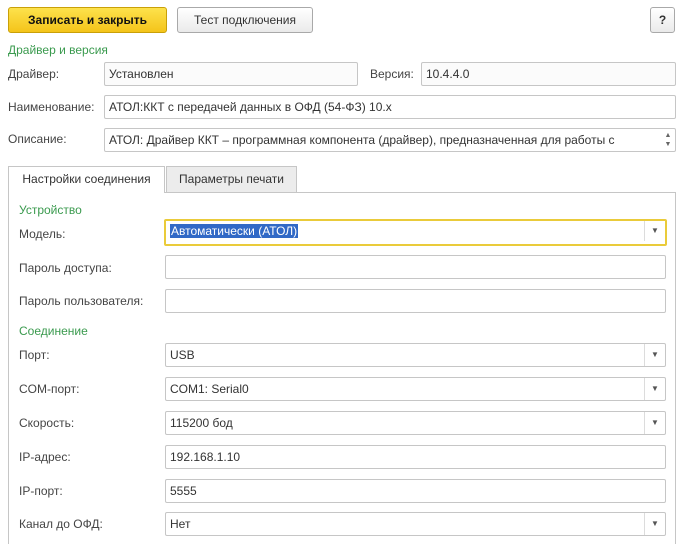 The height and width of the screenshot is (544, 693). Describe the element at coordinates (245, 20) in the screenshot. I see `test-connection-button: Тест подключения` at that location.